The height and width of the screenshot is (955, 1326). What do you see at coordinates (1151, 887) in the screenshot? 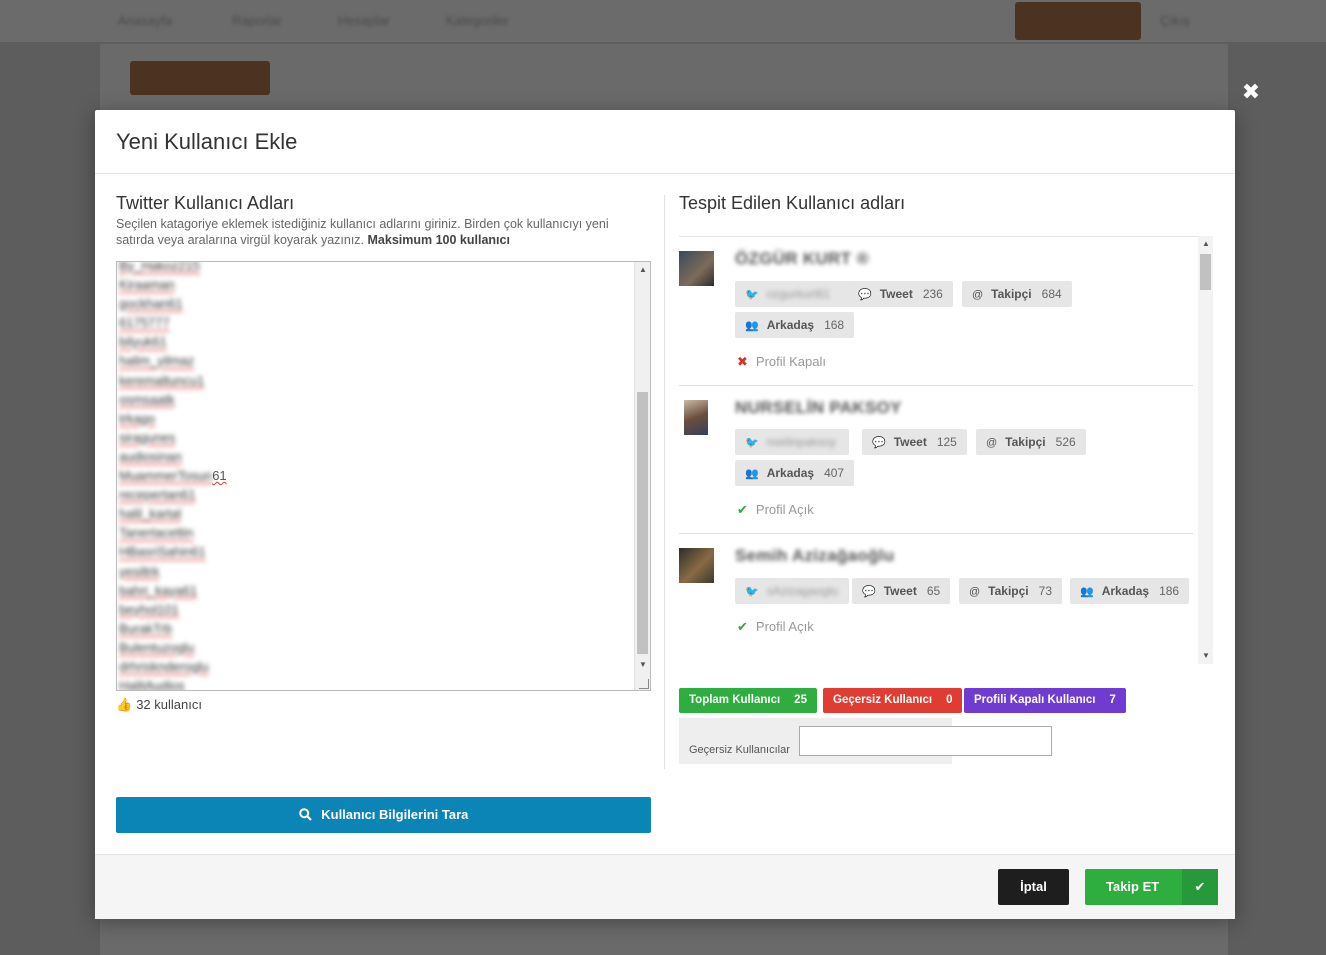
I see `follow-button: Takip ET ✔` at bounding box center [1151, 887].